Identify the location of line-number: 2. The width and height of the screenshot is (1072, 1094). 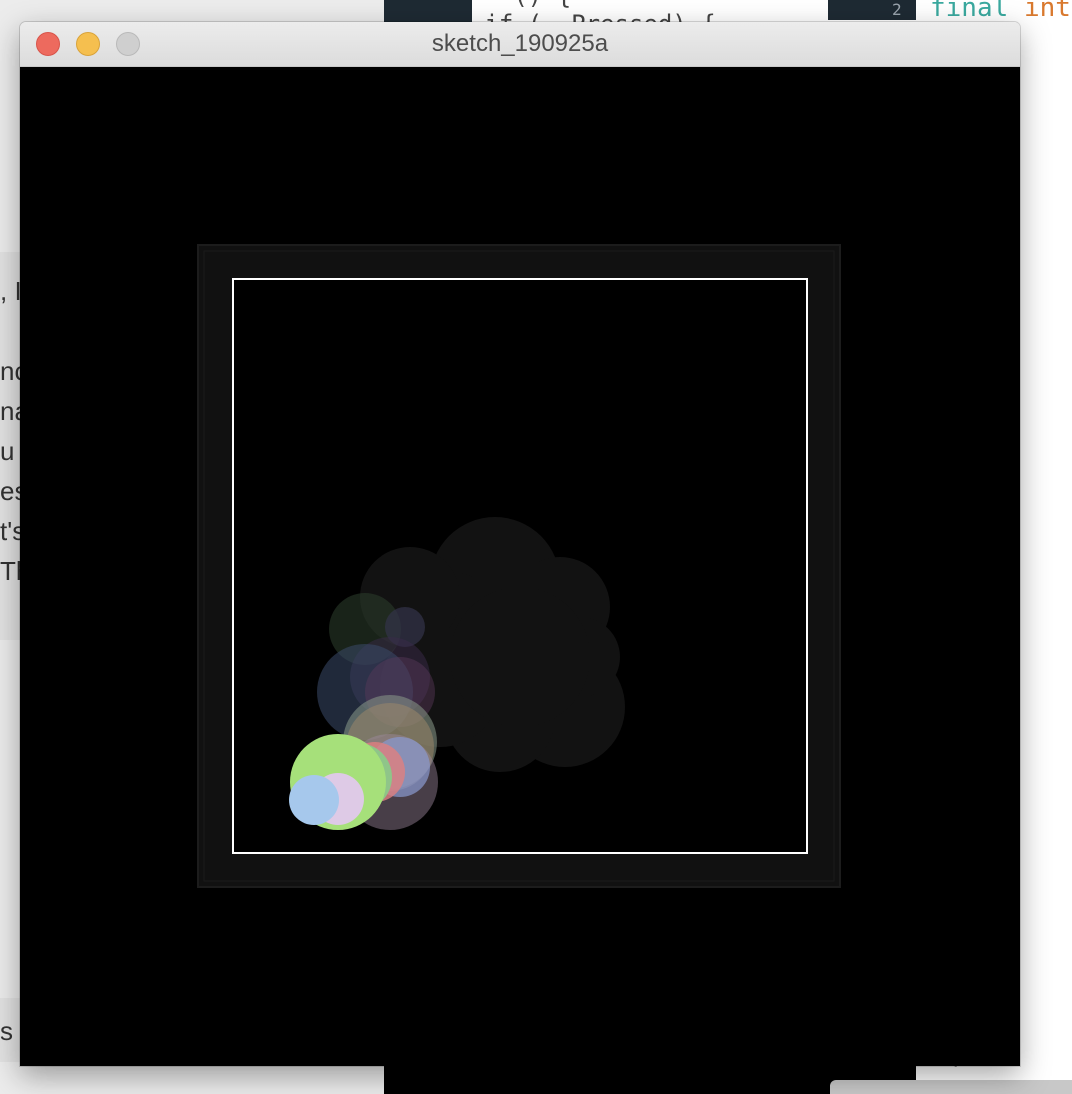
(897, 9).